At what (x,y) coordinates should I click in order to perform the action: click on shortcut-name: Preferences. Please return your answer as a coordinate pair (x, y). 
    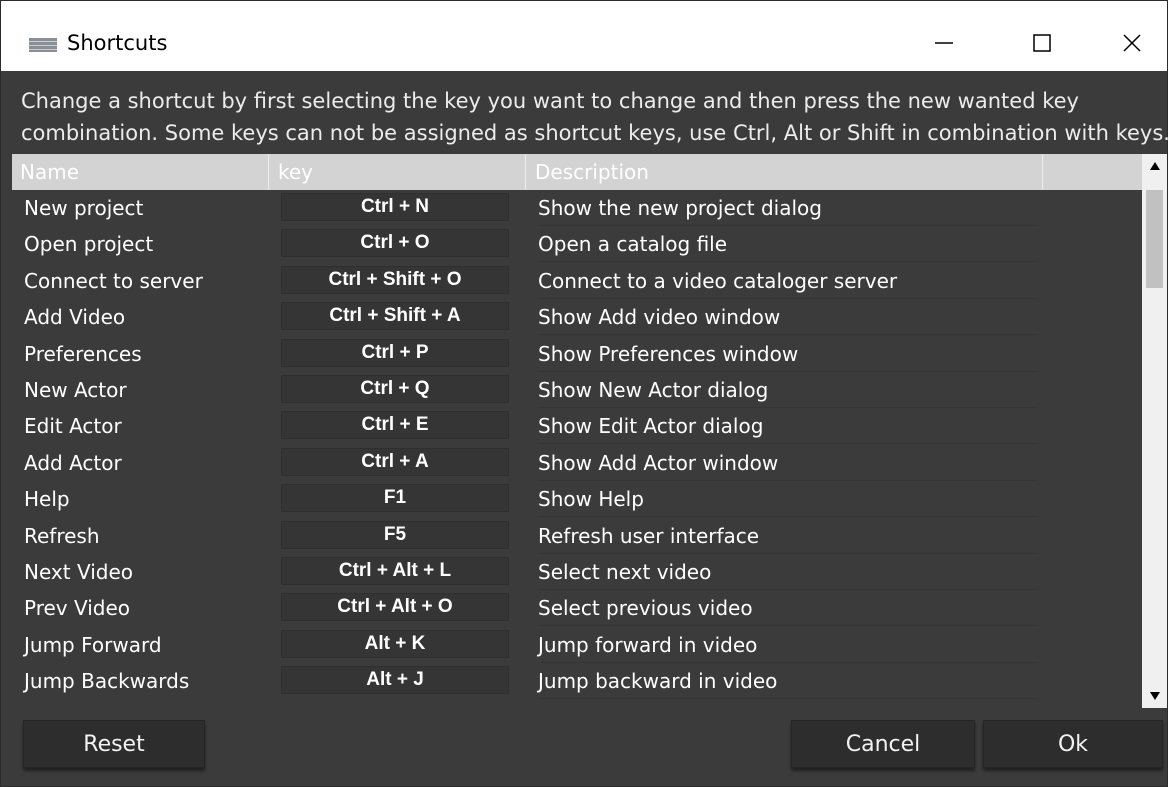
    Looking at the image, I should click on (83, 353).